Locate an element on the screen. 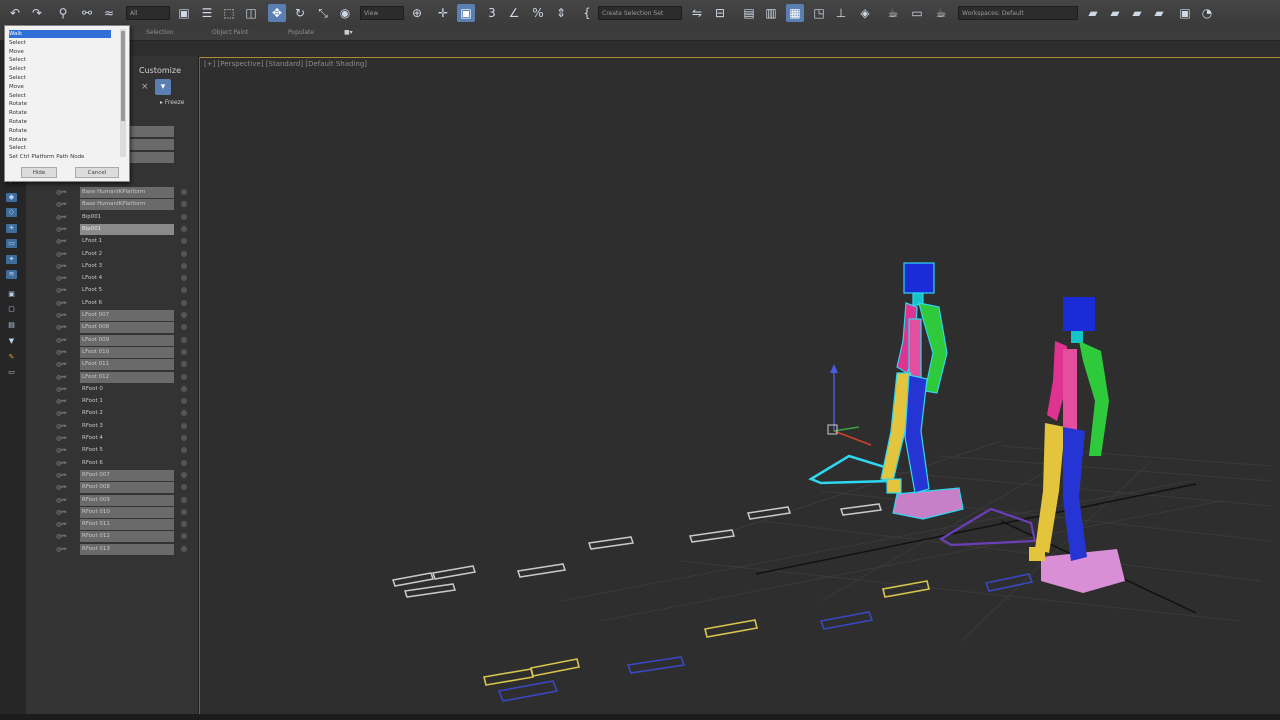 The width and height of the screenshot is (1280, 720). toggle-scene-explorer-icon: ▤ is located at coordinates (749, 13).